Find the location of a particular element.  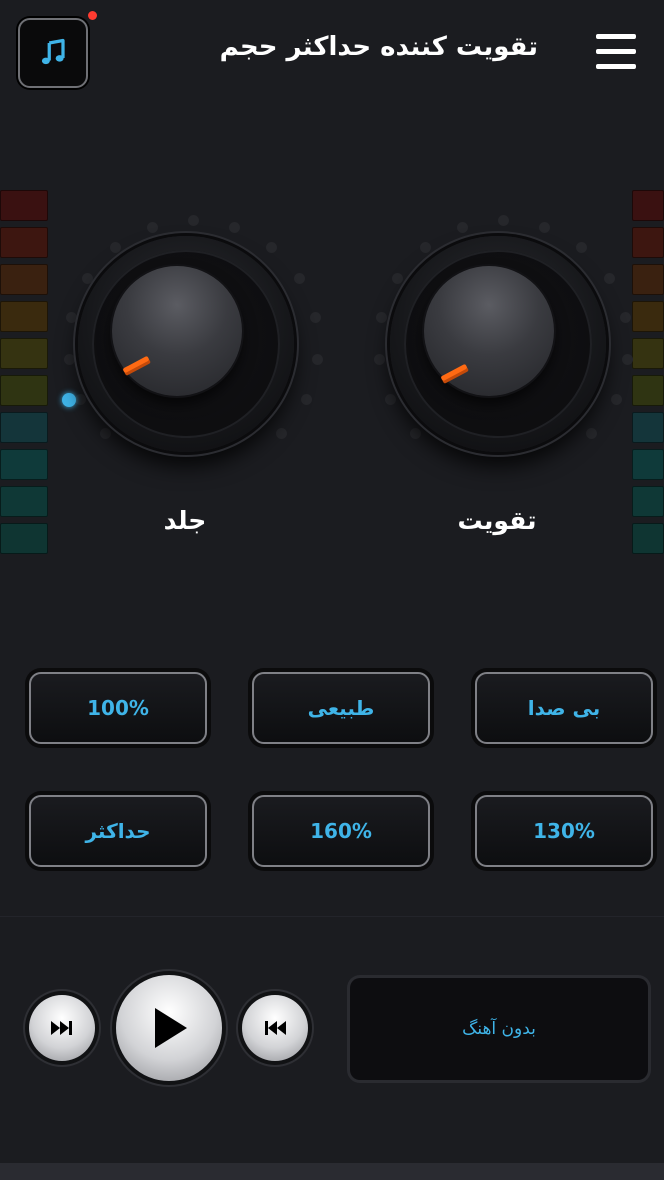

volume-active-indicator is located at coordinates (69, 400).